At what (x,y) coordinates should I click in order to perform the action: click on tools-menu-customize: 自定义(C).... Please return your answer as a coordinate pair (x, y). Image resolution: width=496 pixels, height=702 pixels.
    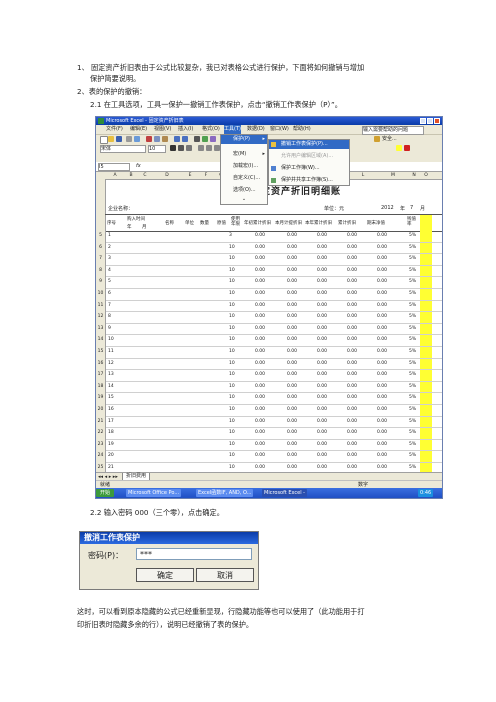
    Looking at the image, I should click on (244, 178).